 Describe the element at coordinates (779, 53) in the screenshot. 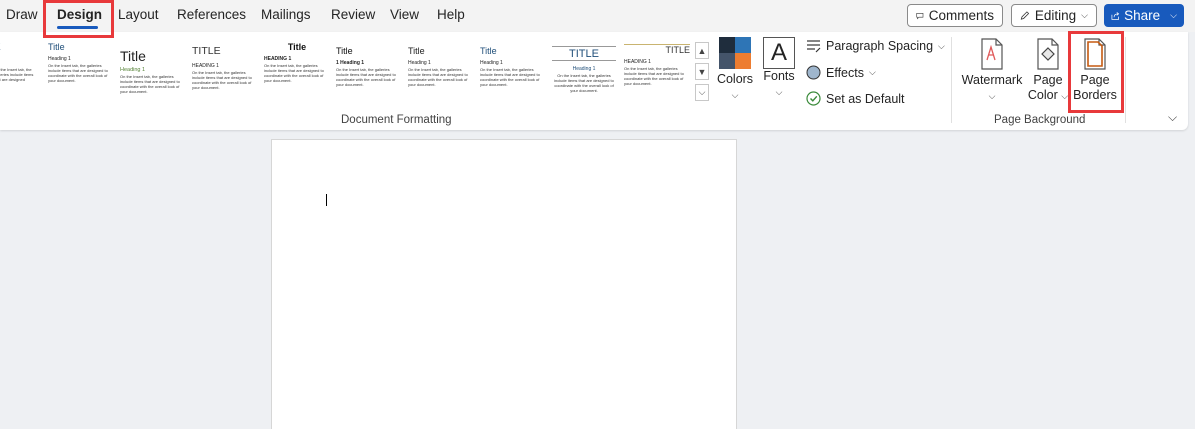

I see `font-glyph-icon: A` at that location.